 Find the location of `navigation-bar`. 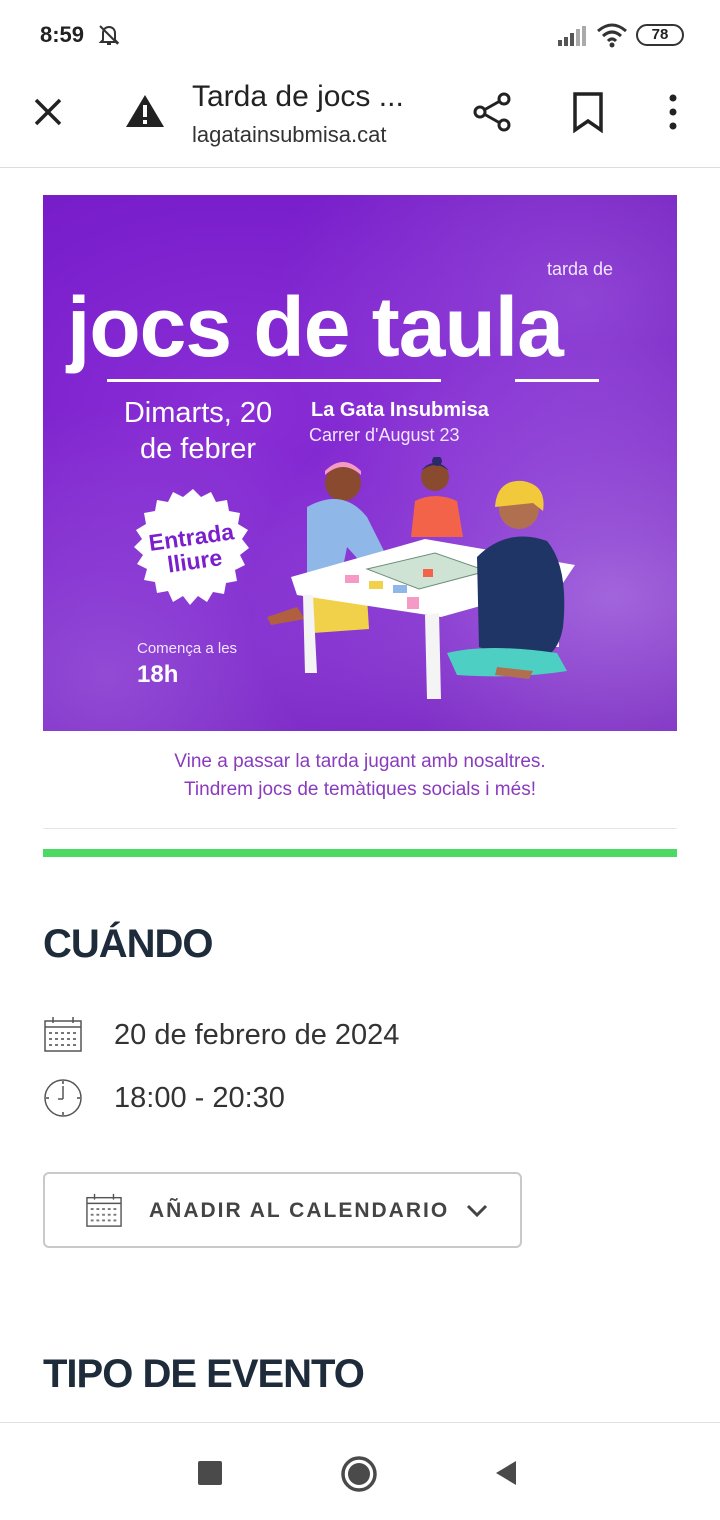

navigation-bar is located at coordinates (360, 1471).